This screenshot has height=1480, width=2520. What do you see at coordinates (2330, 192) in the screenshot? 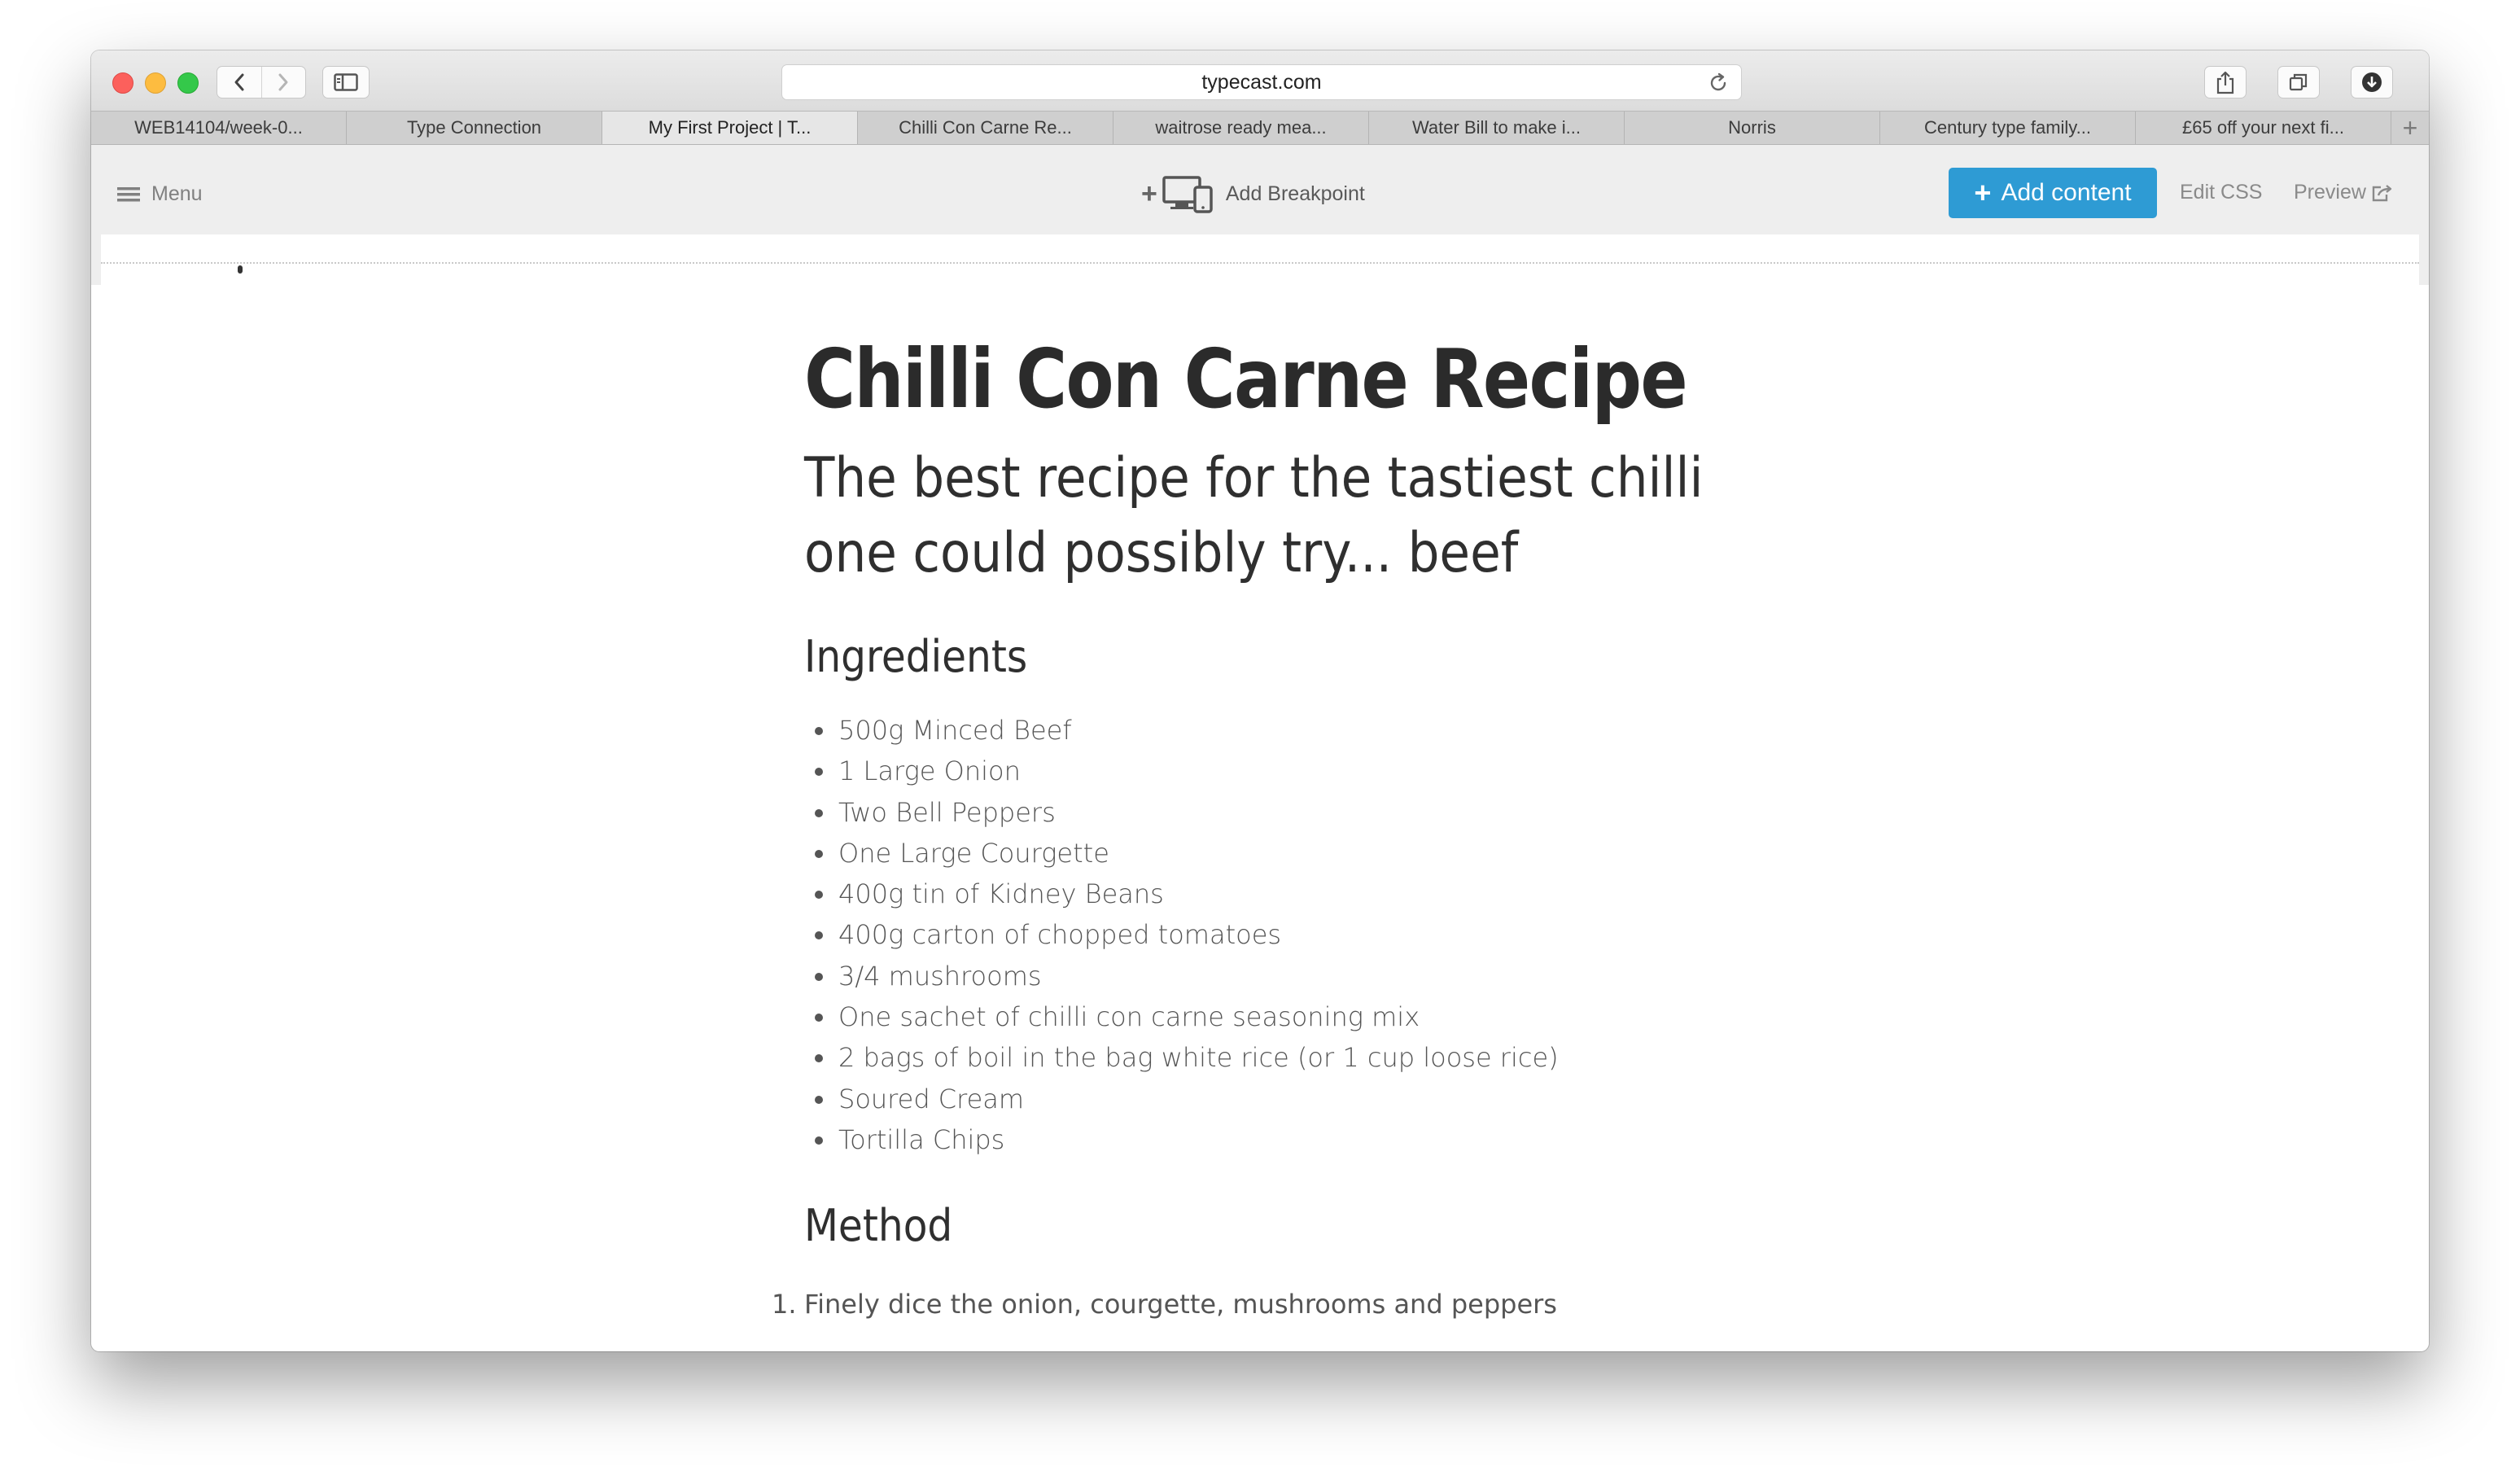
I see `preview-label: Preview` at bounding box center [2330, 192].